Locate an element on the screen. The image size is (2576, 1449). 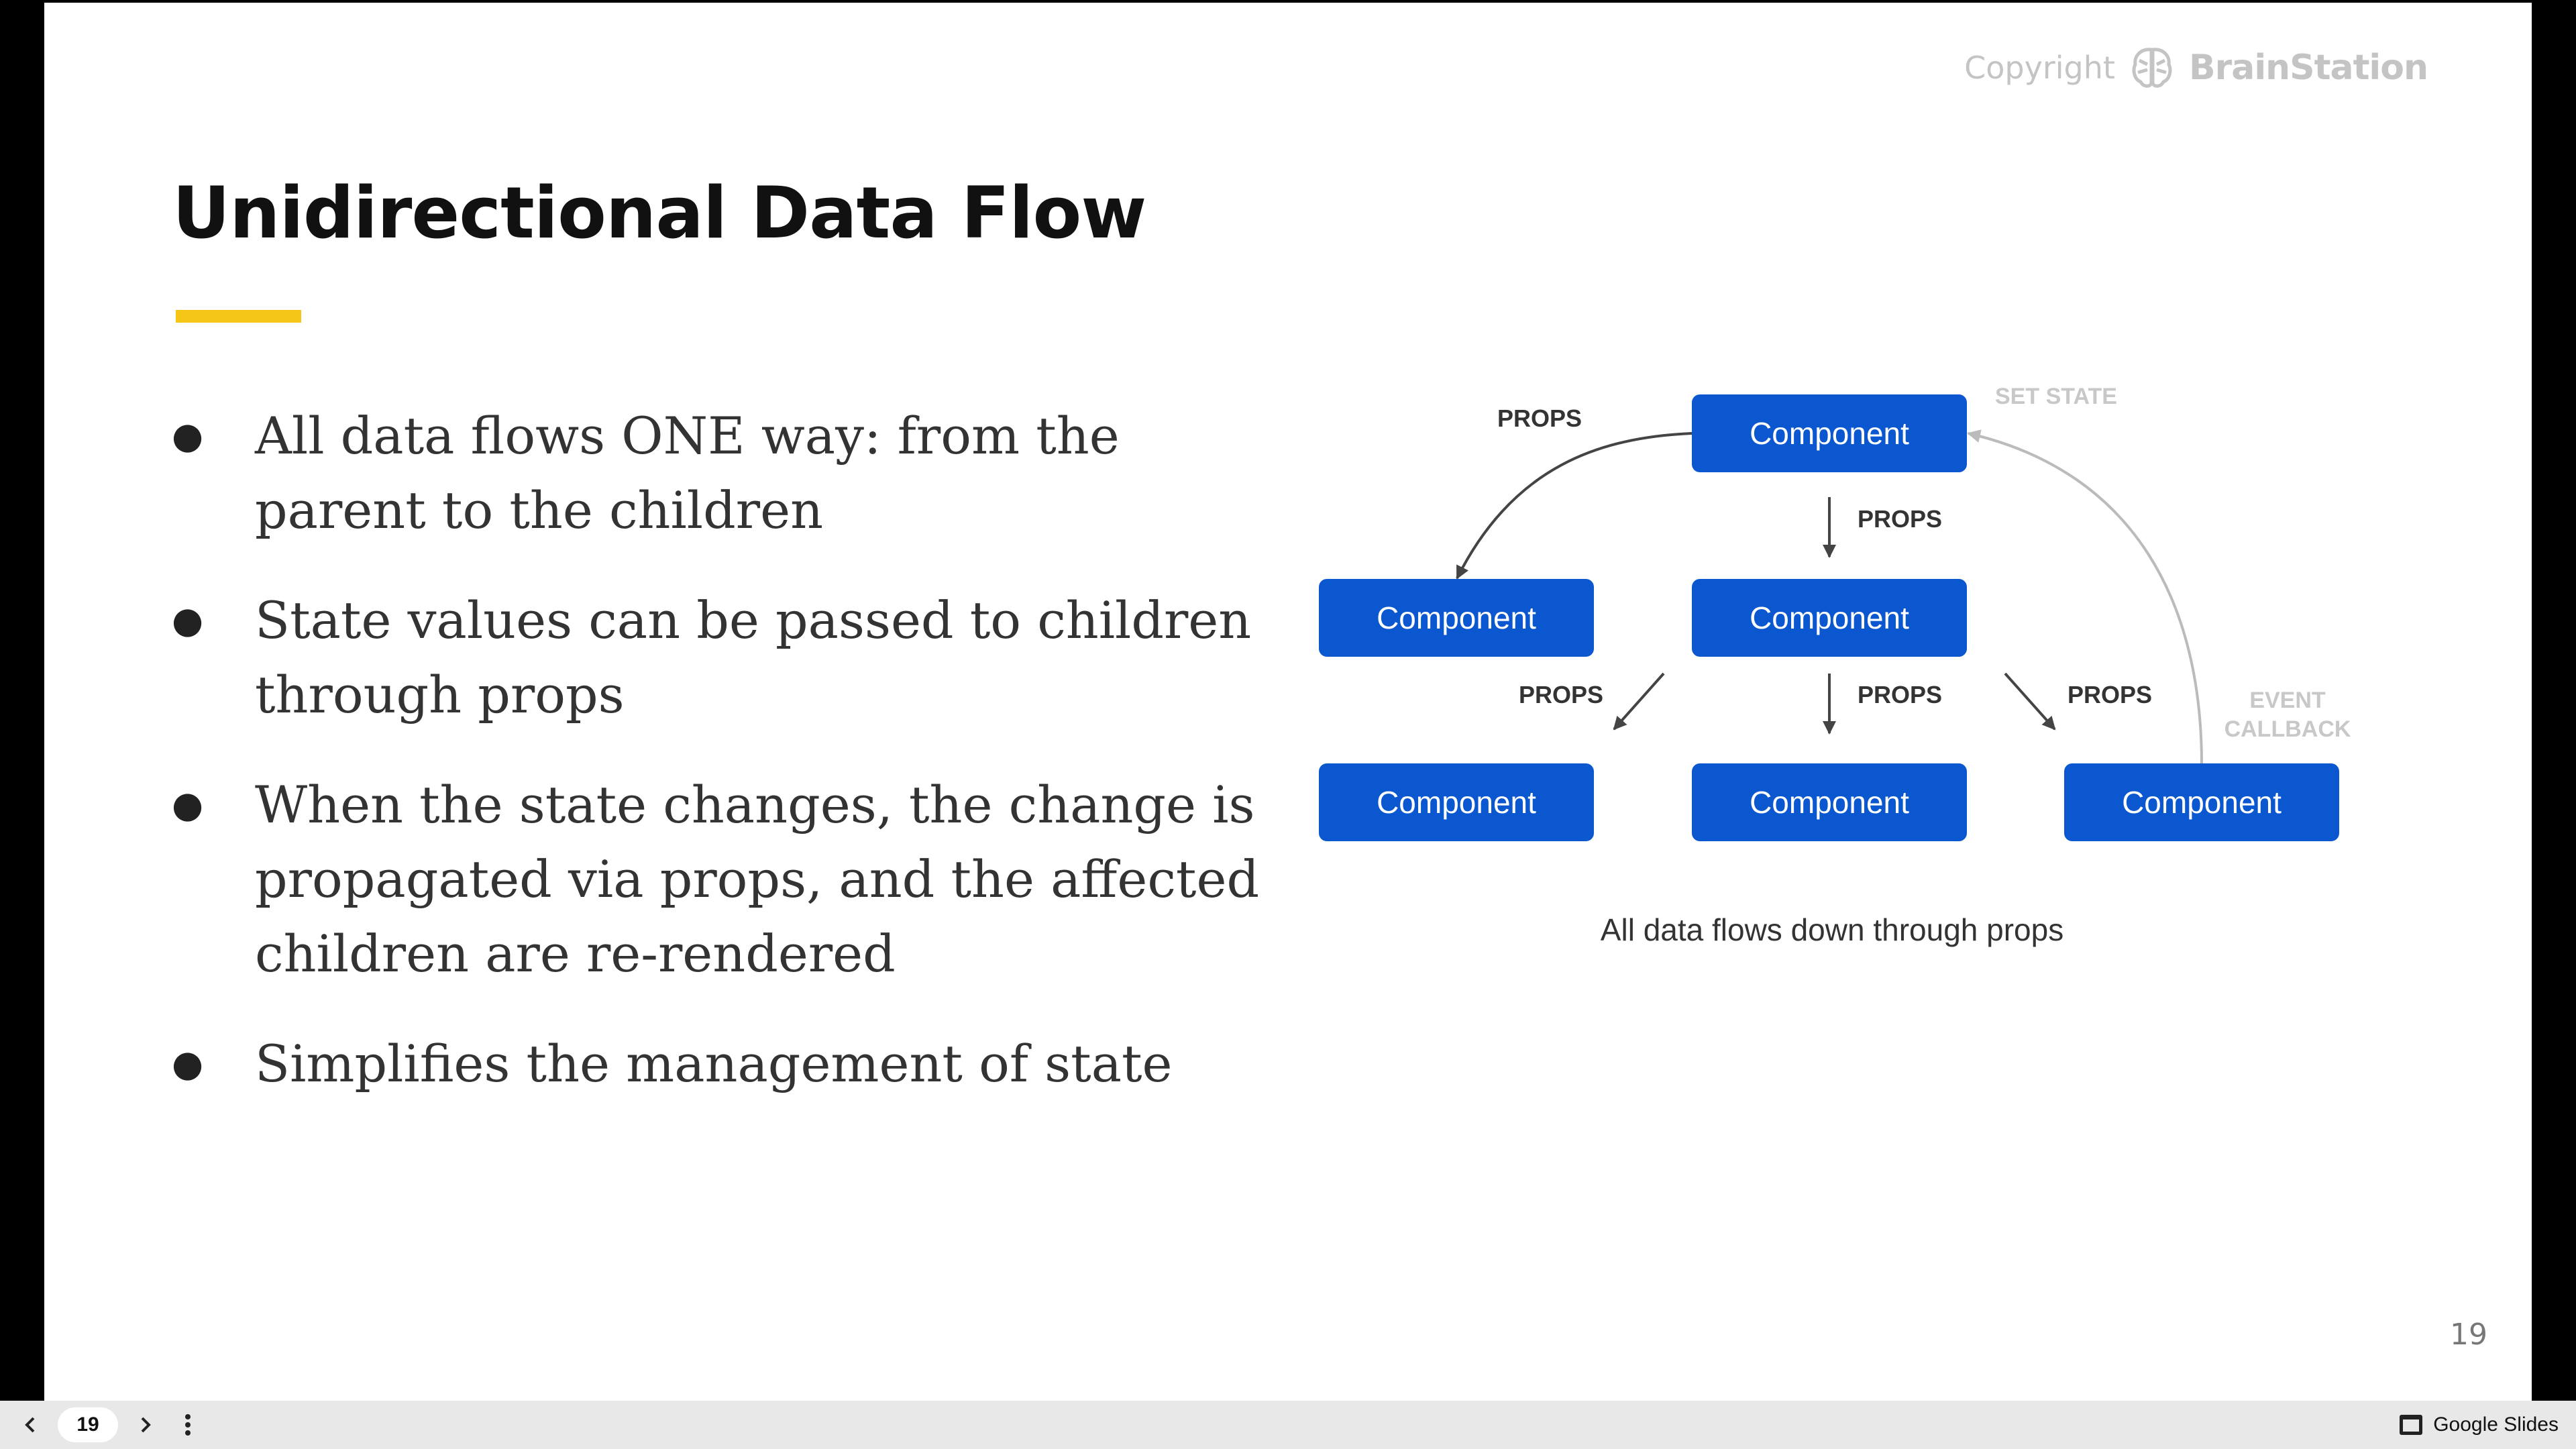
google-slides-link: Google Slides is located at coordinates (2479, 1425).